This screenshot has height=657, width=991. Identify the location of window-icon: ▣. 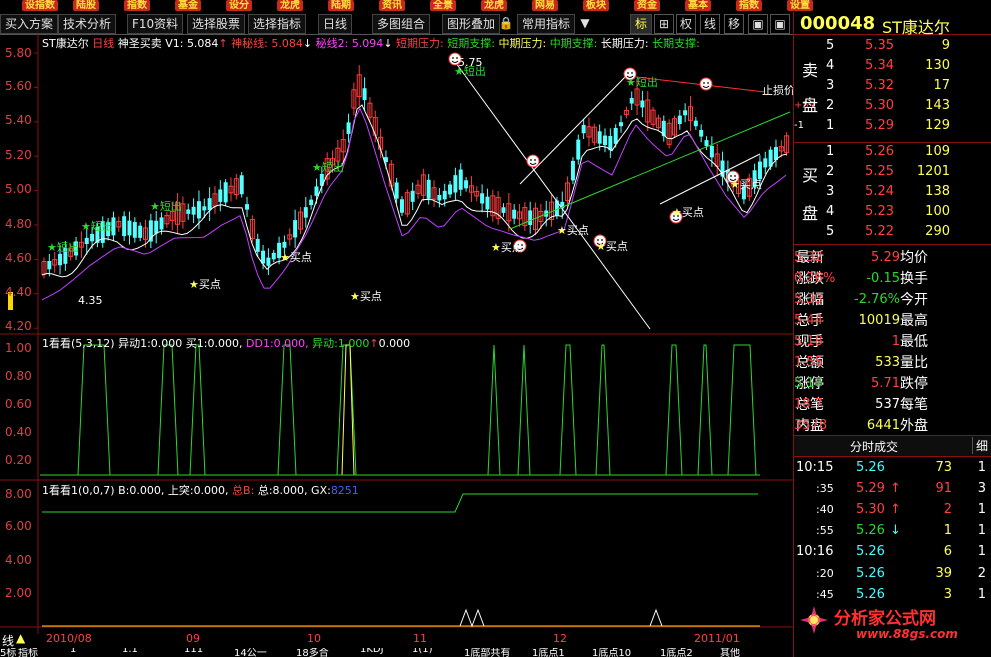
(758, 24).